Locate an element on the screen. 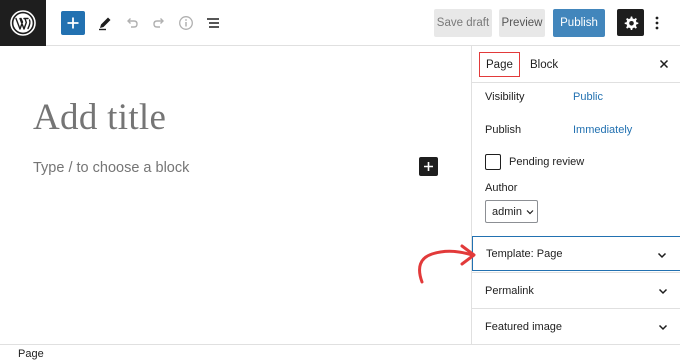 The image size is (680, 361). redo-icon is located at coordinates (158, 23).